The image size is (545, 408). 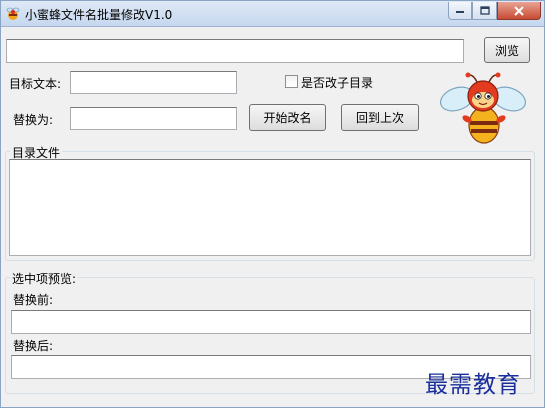 I want to click on subdir-label: 是否改子目录, so click(x=337, y=82).